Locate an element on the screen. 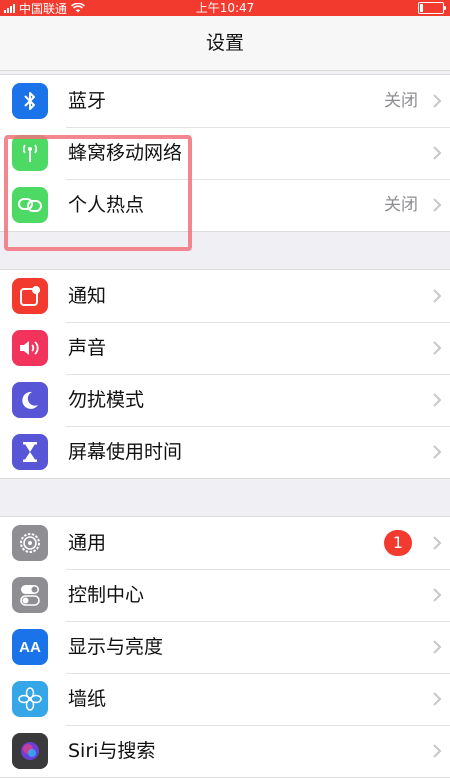 Image resolution: width=450 pixels, height=778 pixels. settings-row-general: 通用 1 is located at coordinates (225, 543).